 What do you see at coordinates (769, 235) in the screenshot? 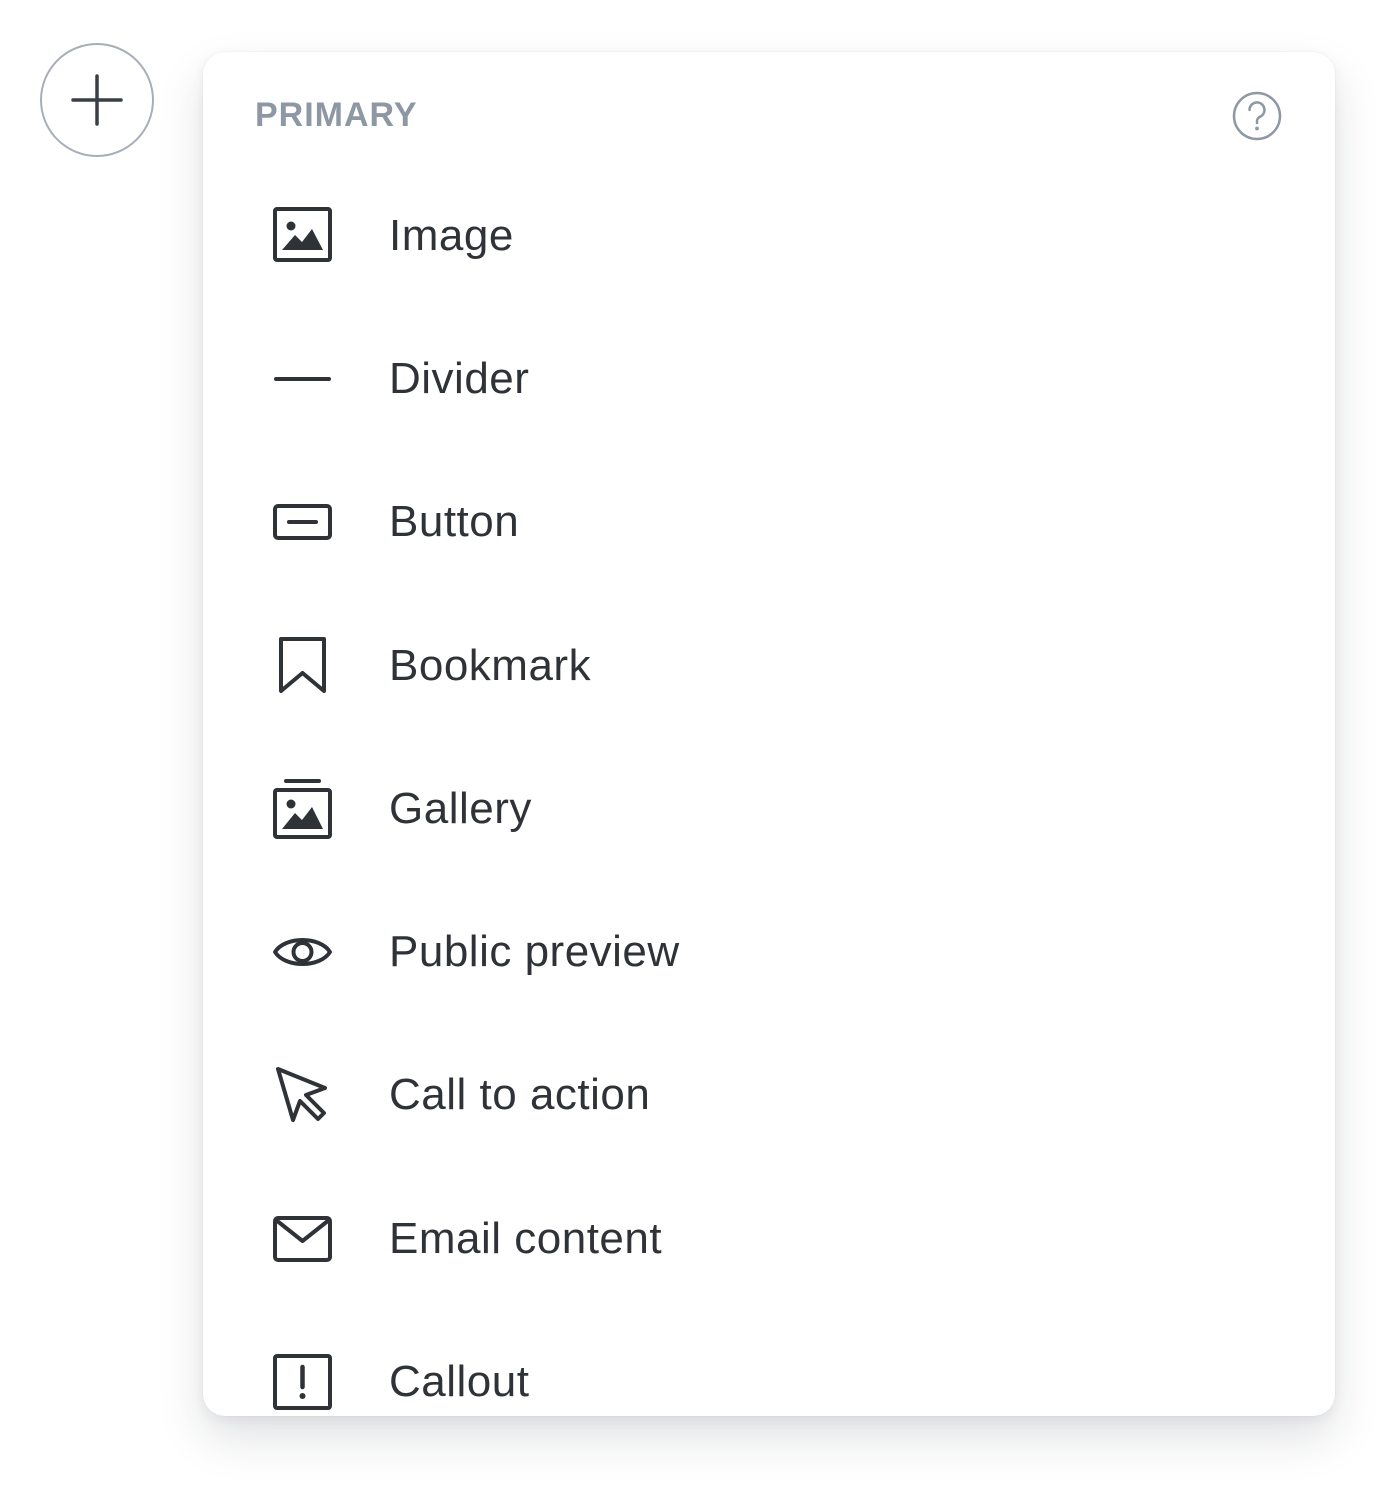
I see `menu-item-image: Image` at bounding box center [769, 235].